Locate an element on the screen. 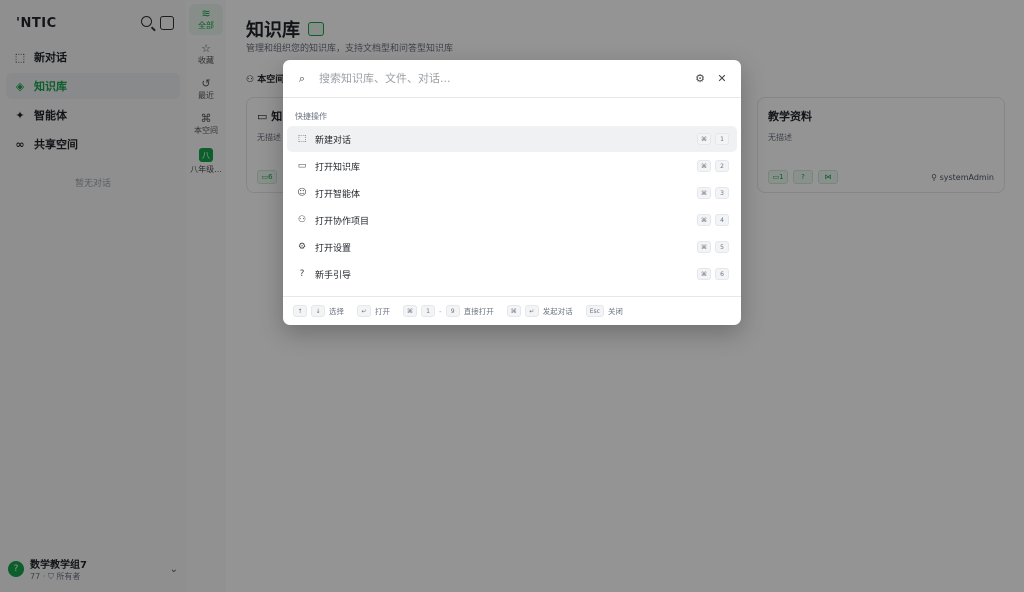 The image size is (1024, 592). palette-search-input is located at coordinates (501, 78).